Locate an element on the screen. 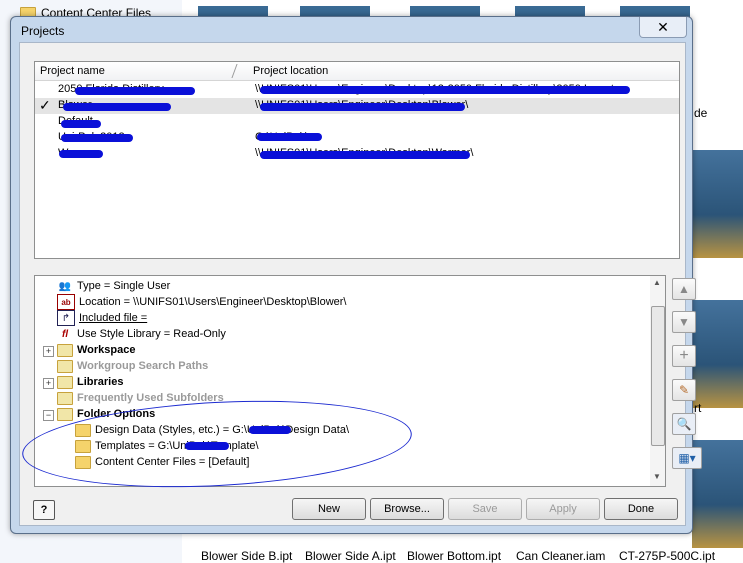 The width and height of the screenshot is (743, 563). file-label: Blower Side A.ipt is located at coordinates (350, 556).